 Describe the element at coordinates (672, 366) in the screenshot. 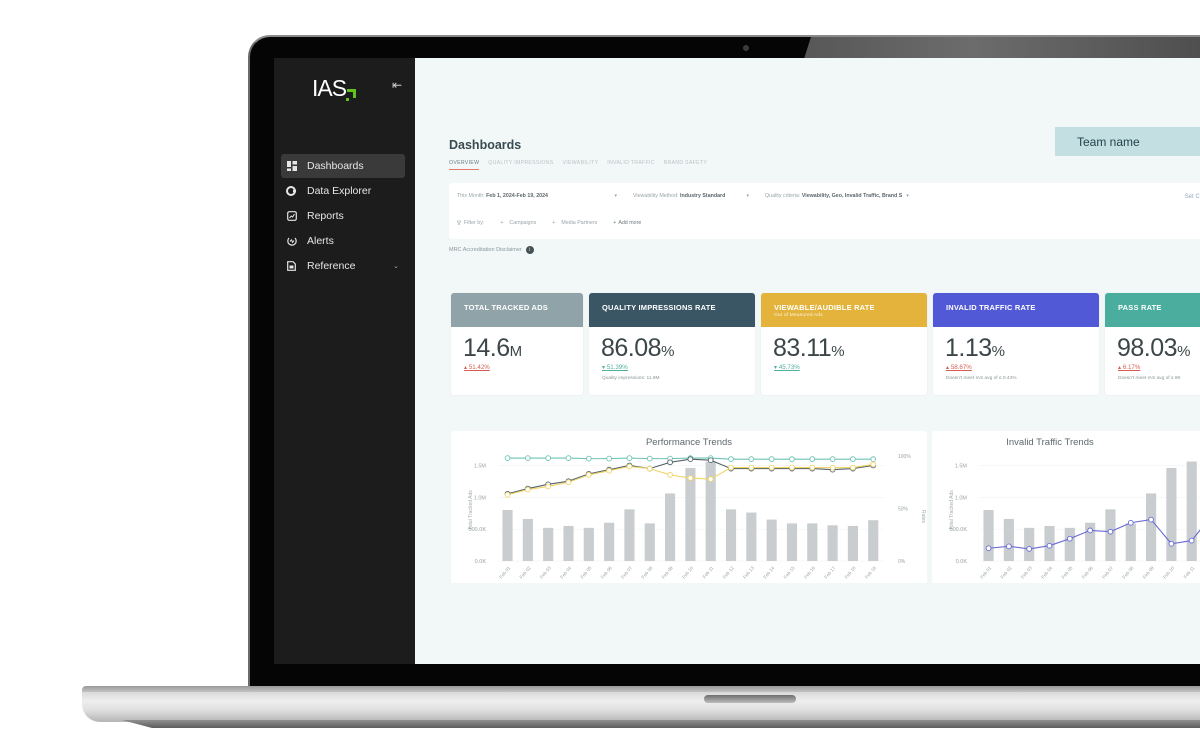

I see `kpi-delta: ▾ 51.39%` at that location.